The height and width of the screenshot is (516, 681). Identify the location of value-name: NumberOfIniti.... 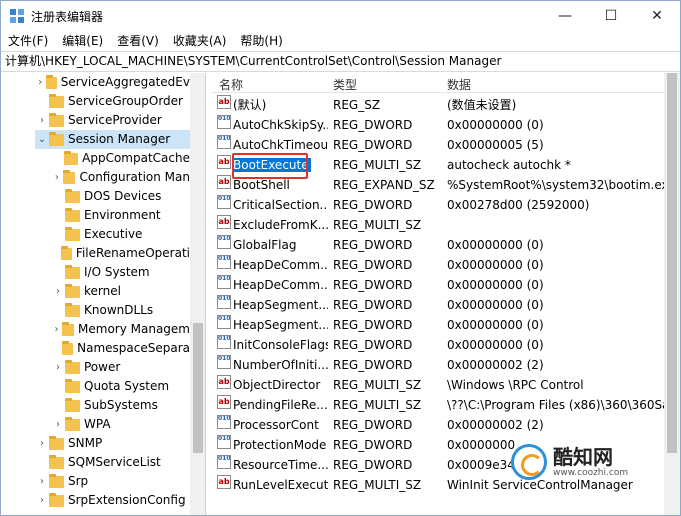
(280, 365).